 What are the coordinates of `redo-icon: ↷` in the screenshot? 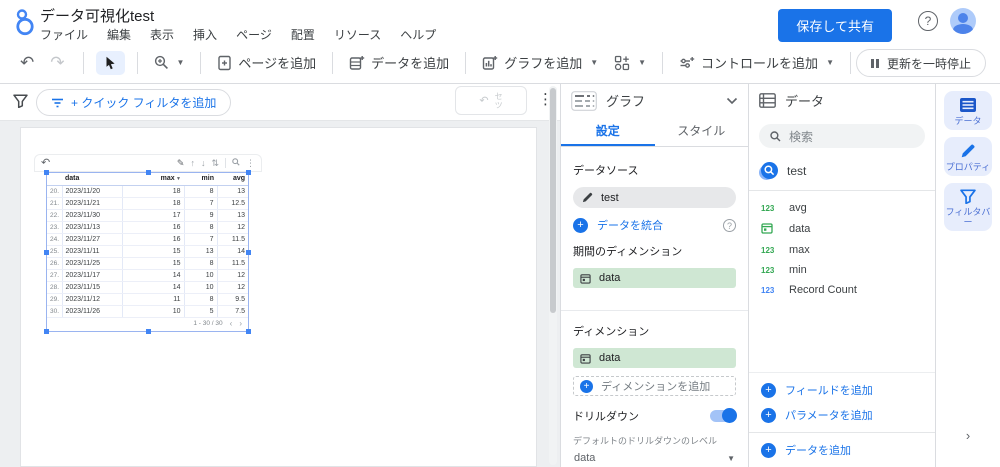 It's located at (57, 63).